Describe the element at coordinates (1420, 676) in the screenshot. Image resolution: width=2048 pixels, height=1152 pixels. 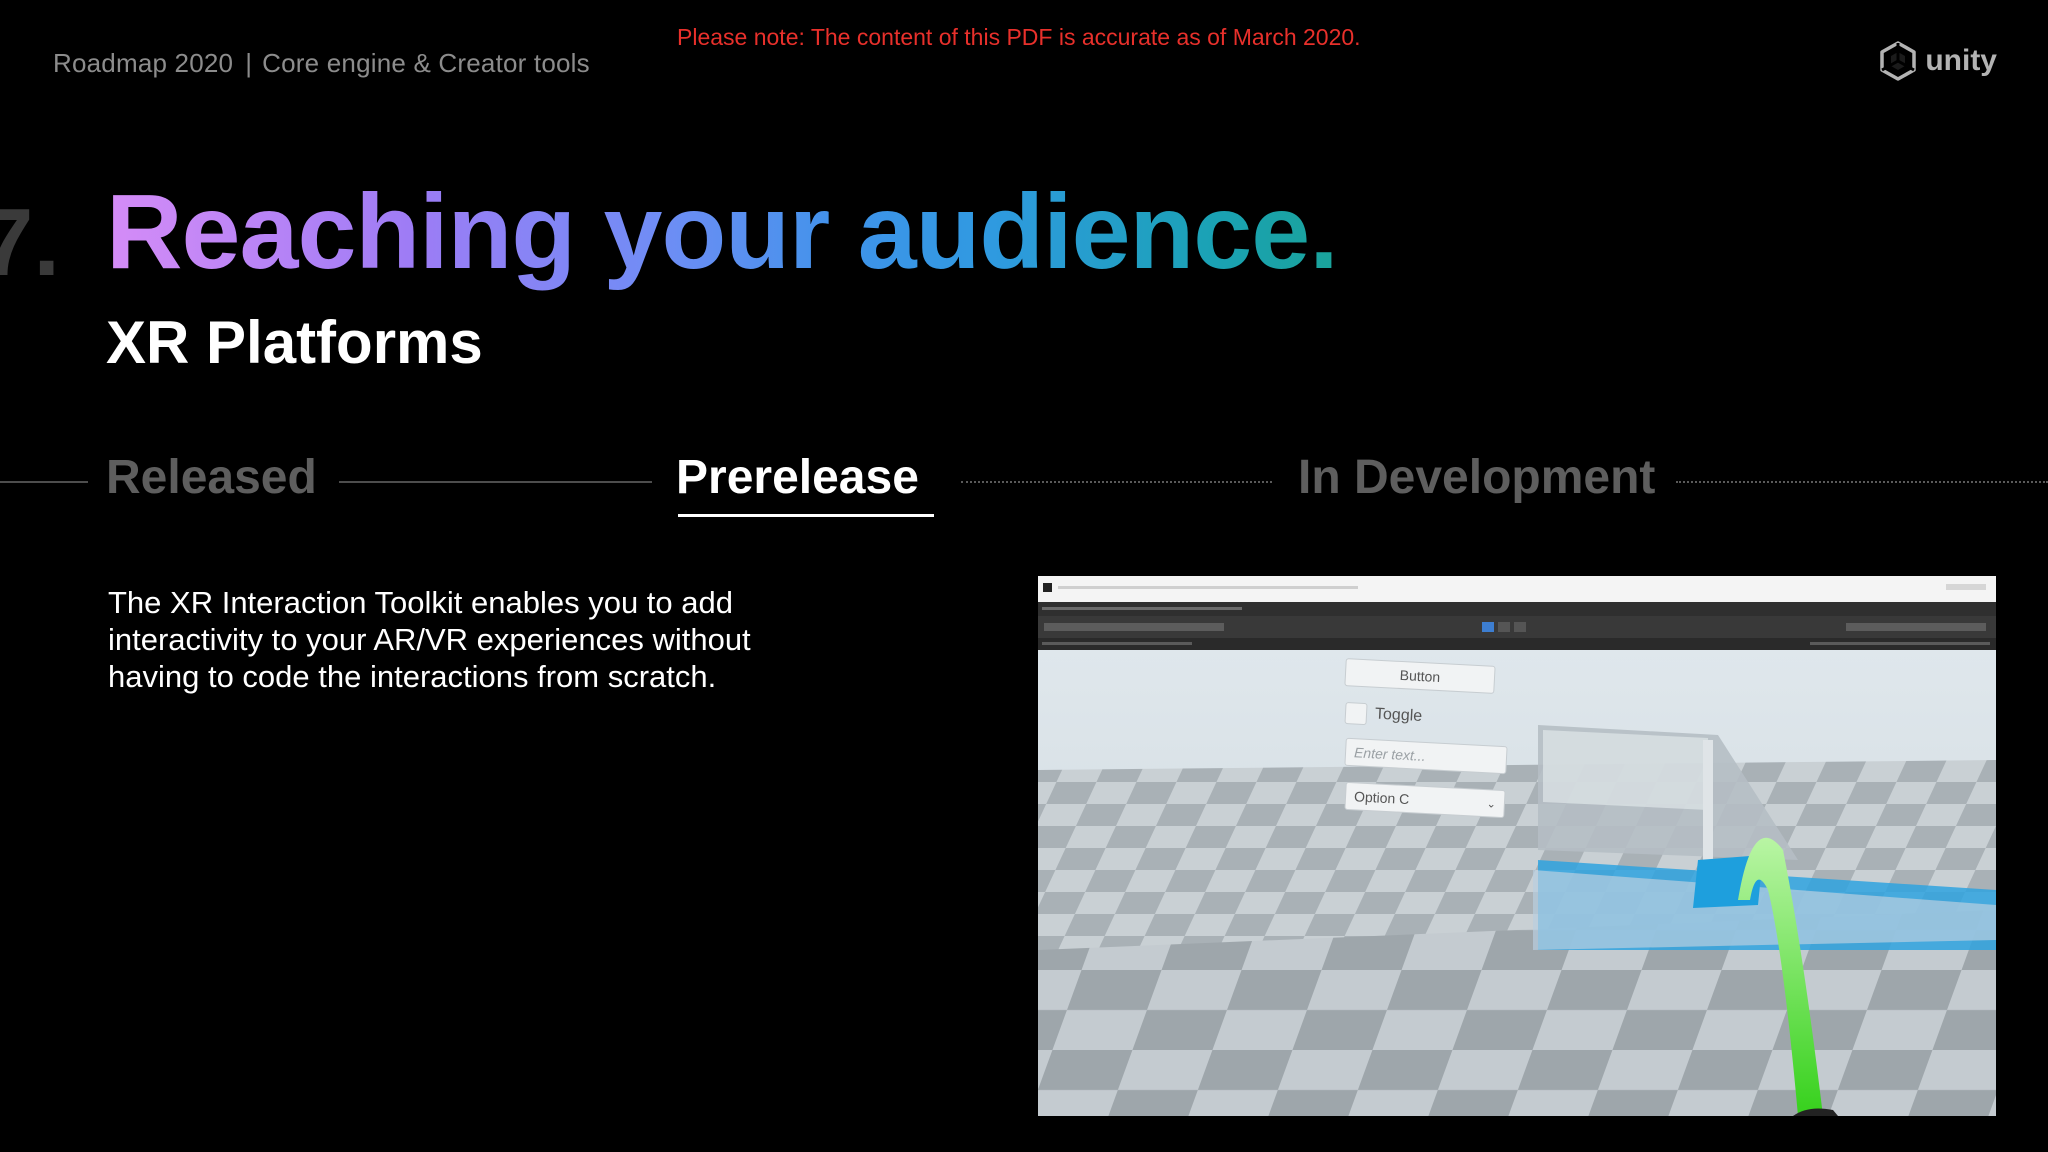
I see `vr-button-label: Button` at that location.